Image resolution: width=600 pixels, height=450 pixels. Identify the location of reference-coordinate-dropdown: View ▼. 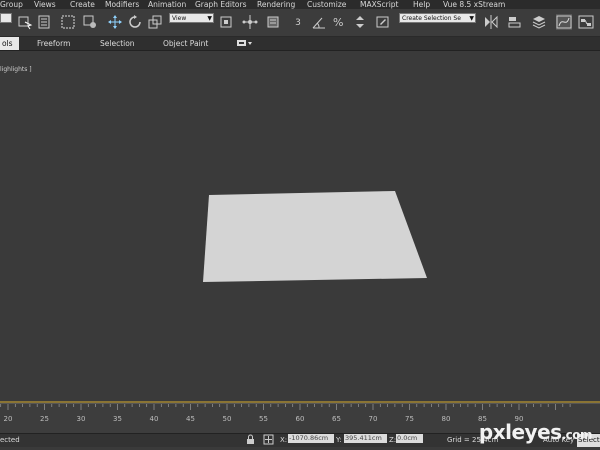
(191, 18).